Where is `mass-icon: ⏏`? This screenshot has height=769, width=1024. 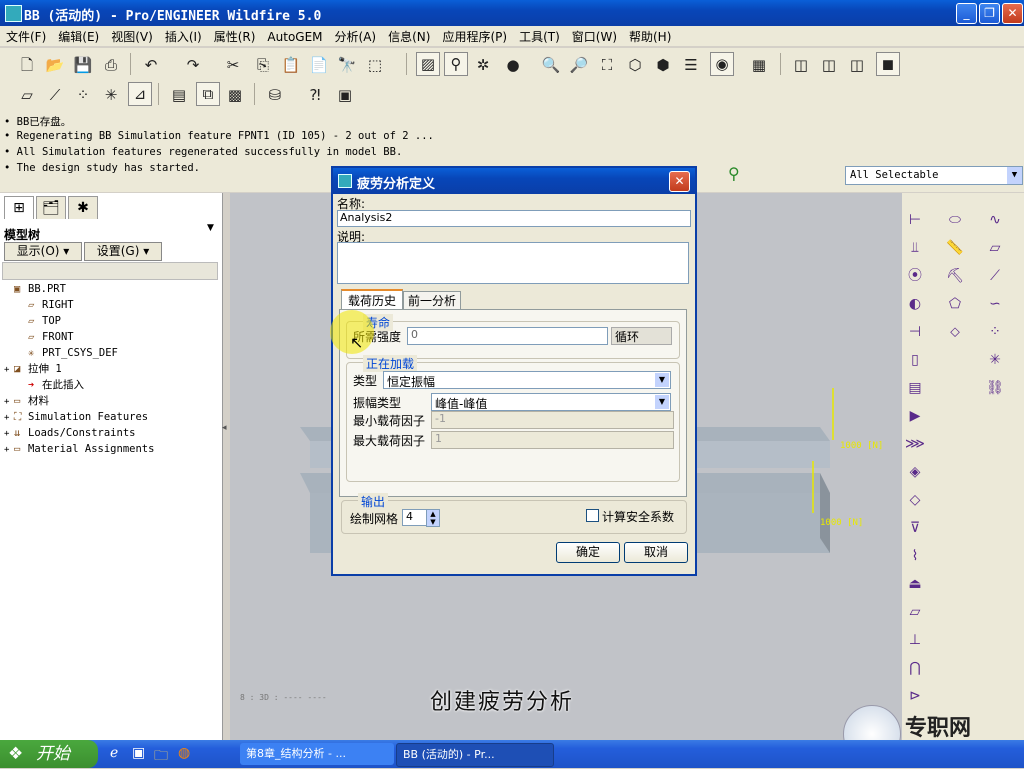
mass-icon: ⏏ is located at coordinates (915, 584).